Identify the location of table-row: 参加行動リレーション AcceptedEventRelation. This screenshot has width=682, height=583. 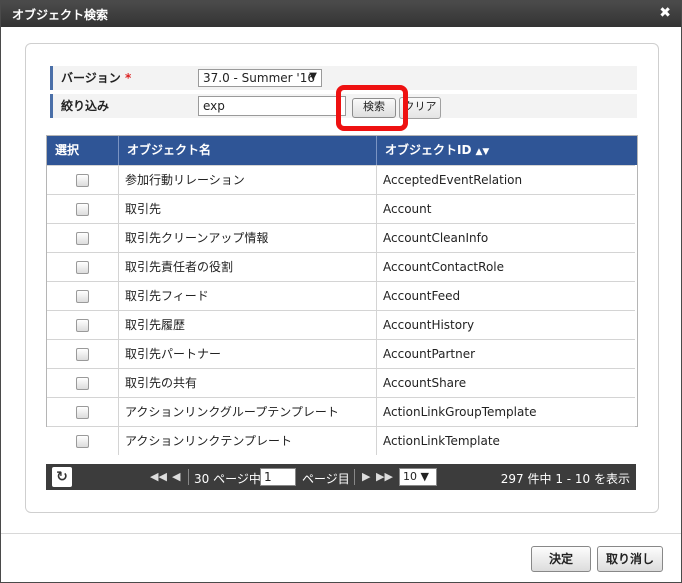
(341, 179).